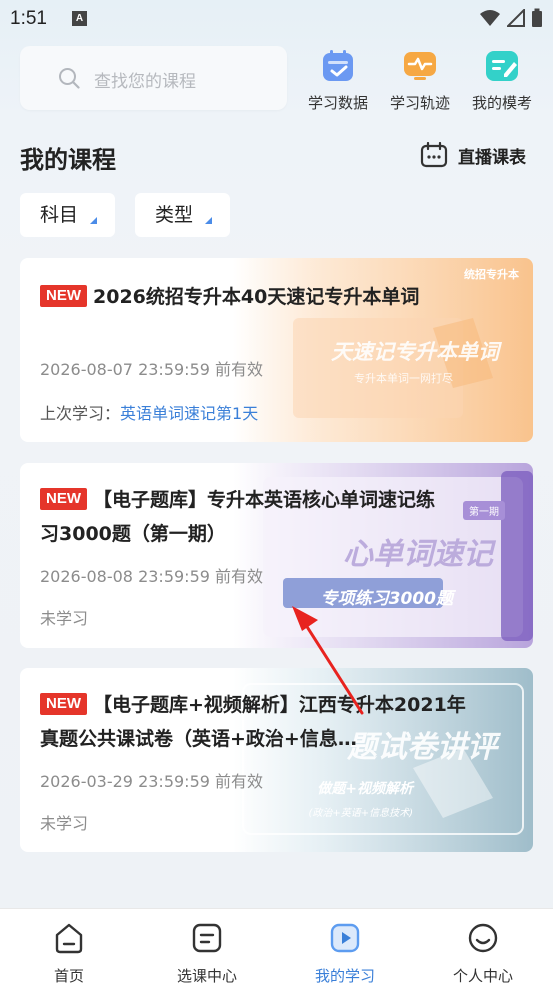 The width and height of the screenshot is (553, 984). What do you see at coordinates (174, 215) in the screenshot?
I see `filter-type-label: 类型` at bounding box center [174, 215].